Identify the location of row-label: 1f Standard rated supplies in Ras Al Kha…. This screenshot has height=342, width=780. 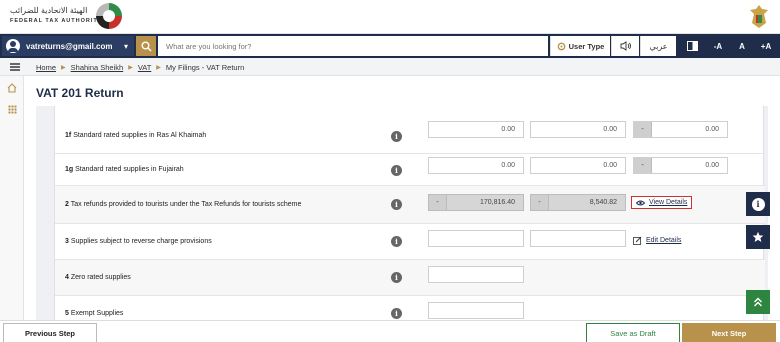
(136, 135).